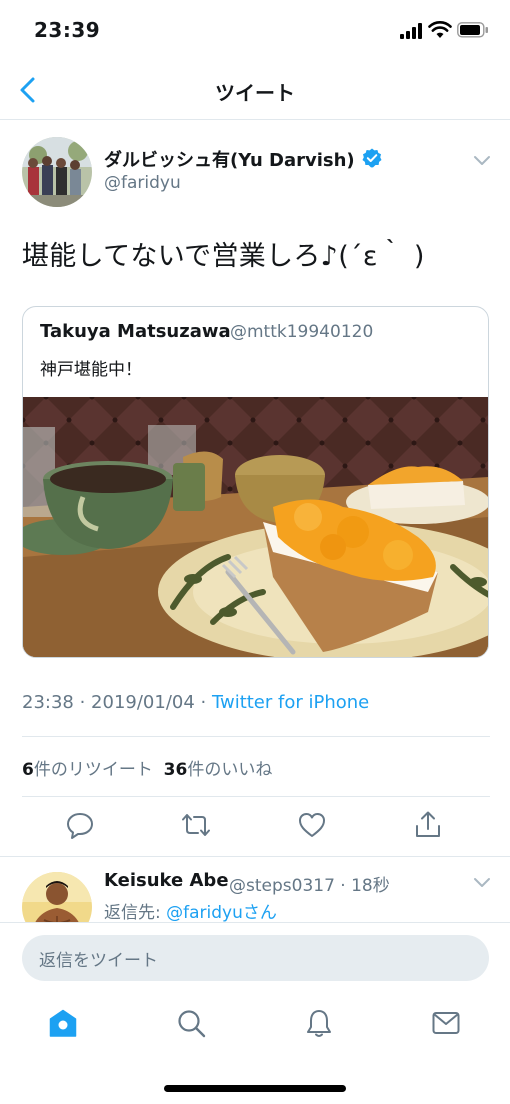 This screenshot has width=510, height=1104. What do you see at coordinates (446, 1023) in the screenshot?
I see `messages-icon` at bounding box center [446, 1023].